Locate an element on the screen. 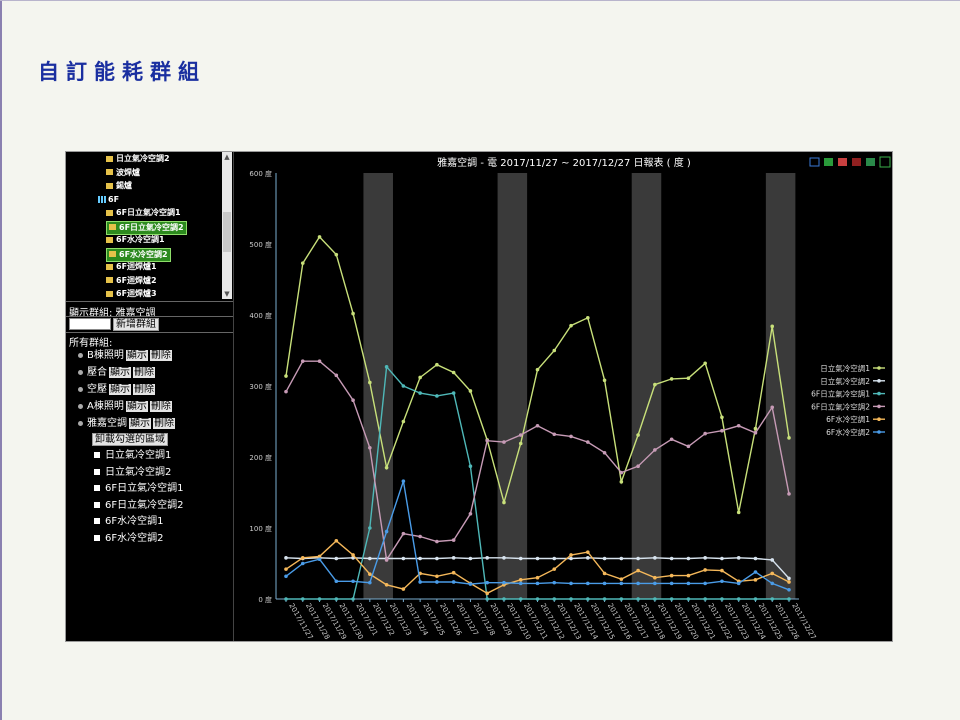 Image resolution: width=960 pixels, height=720 pixels. legend-label: 6F日立氣冷空調1 is located at coordinates (840, 394).